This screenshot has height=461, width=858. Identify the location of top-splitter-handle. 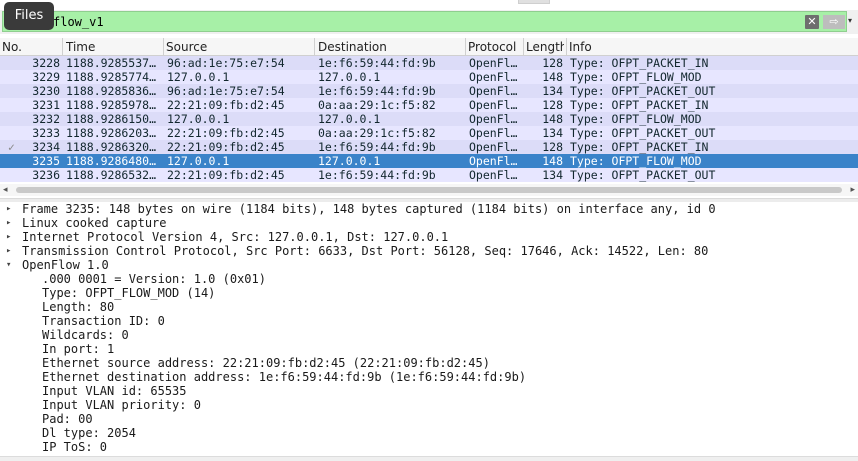
(534, 2).